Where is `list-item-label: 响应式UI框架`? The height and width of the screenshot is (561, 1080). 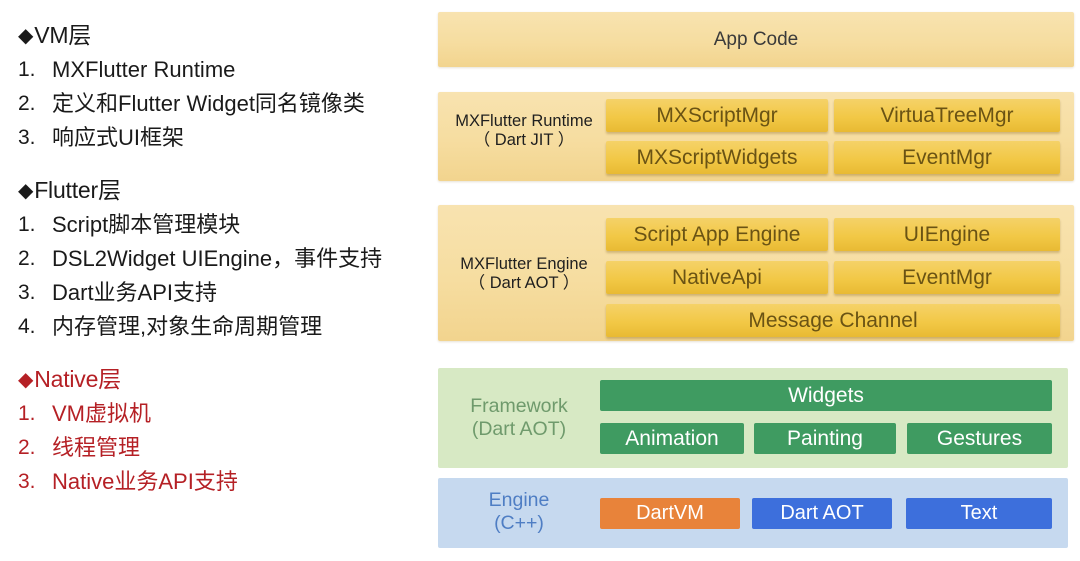 list-item-label: 响应式UI框架 is located at coordinates (118, 137).